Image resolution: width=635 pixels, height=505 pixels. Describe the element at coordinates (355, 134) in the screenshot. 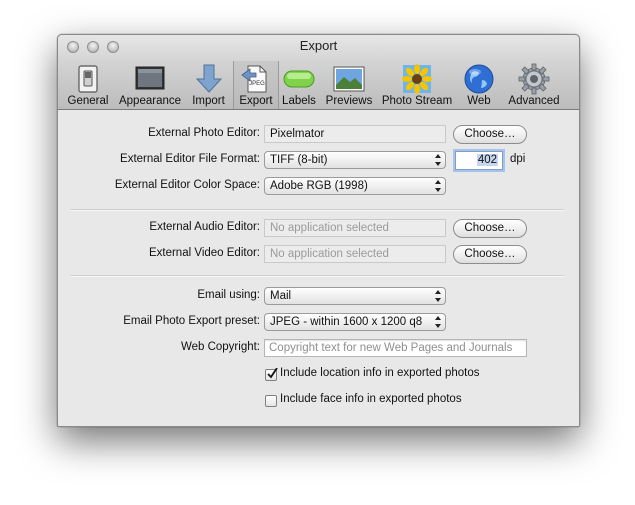

I see `photo-editor-field: Pixelmator` at that location.